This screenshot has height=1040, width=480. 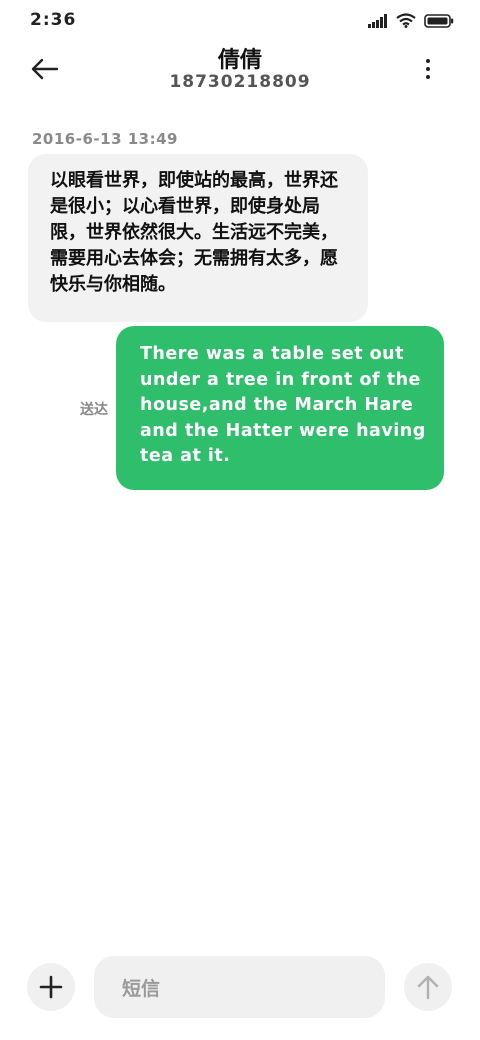 What do you see at coordinates (94, 410) in the screenshot?
I see `delivery-status: 送达` at bounding box center [94, 410].